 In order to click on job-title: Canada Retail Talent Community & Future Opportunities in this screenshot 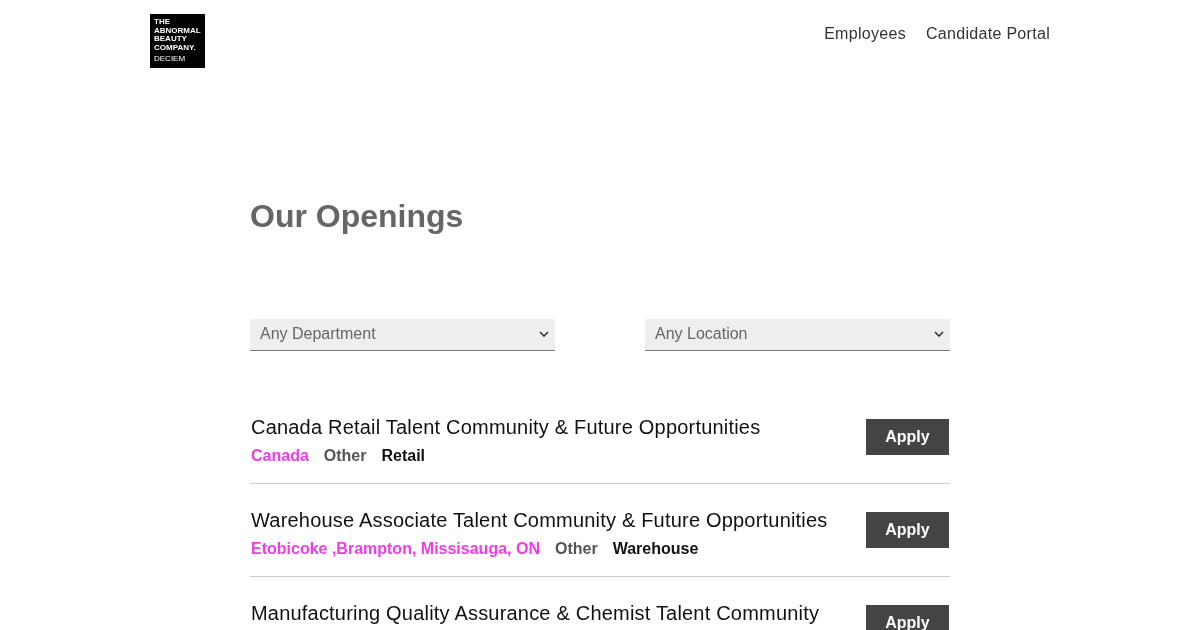, I will do `click(506, 426)`.